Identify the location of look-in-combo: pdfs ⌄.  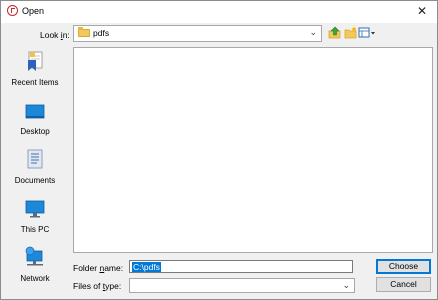
(197, 33).